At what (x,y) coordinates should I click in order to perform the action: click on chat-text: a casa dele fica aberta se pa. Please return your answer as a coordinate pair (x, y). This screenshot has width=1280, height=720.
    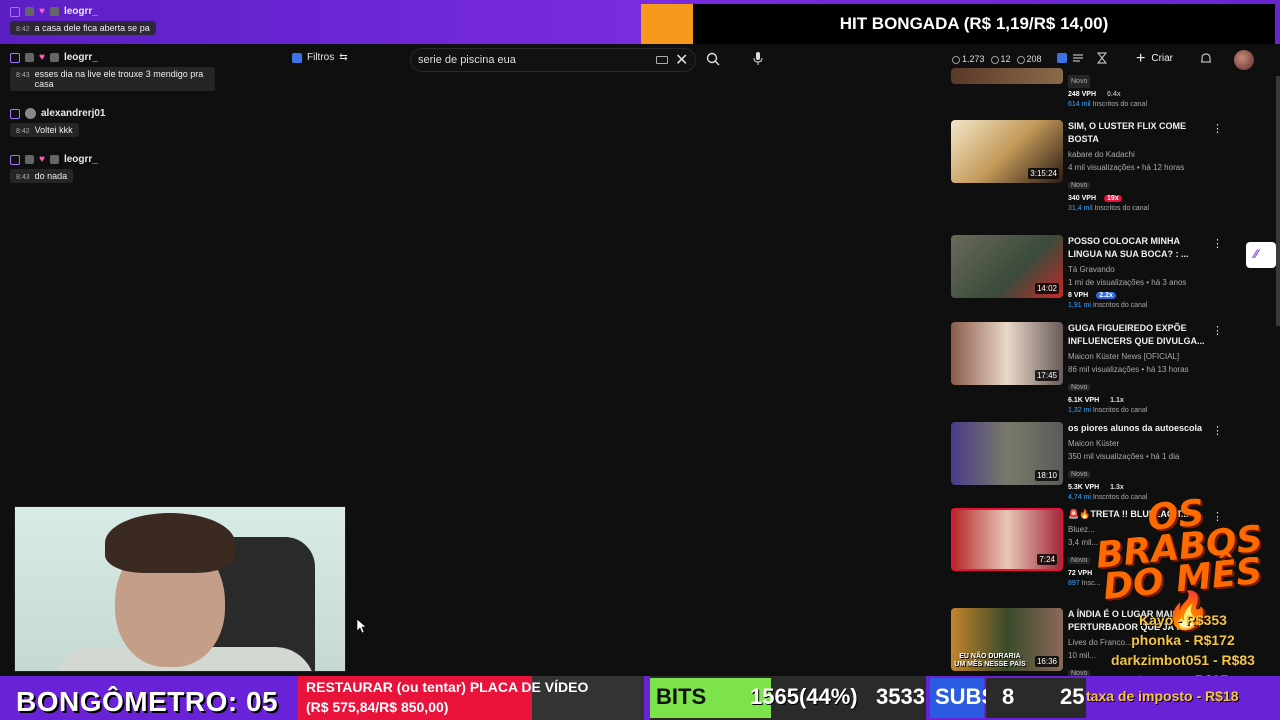
    Looking at the image, I should click on (92, 28).